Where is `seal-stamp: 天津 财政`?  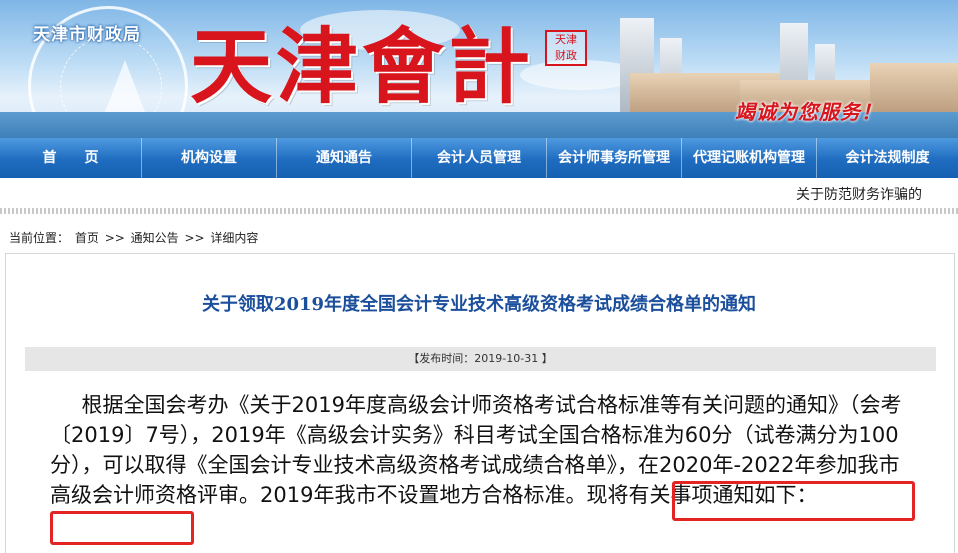 seal-stamp: 天津 财政 is located at coordinates (566, 48).